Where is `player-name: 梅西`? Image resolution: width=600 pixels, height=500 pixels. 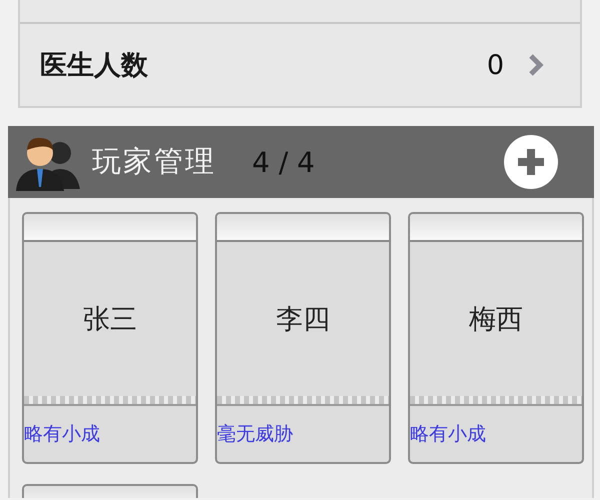
player-name: 梅西 is located at coordinates (496, 320).